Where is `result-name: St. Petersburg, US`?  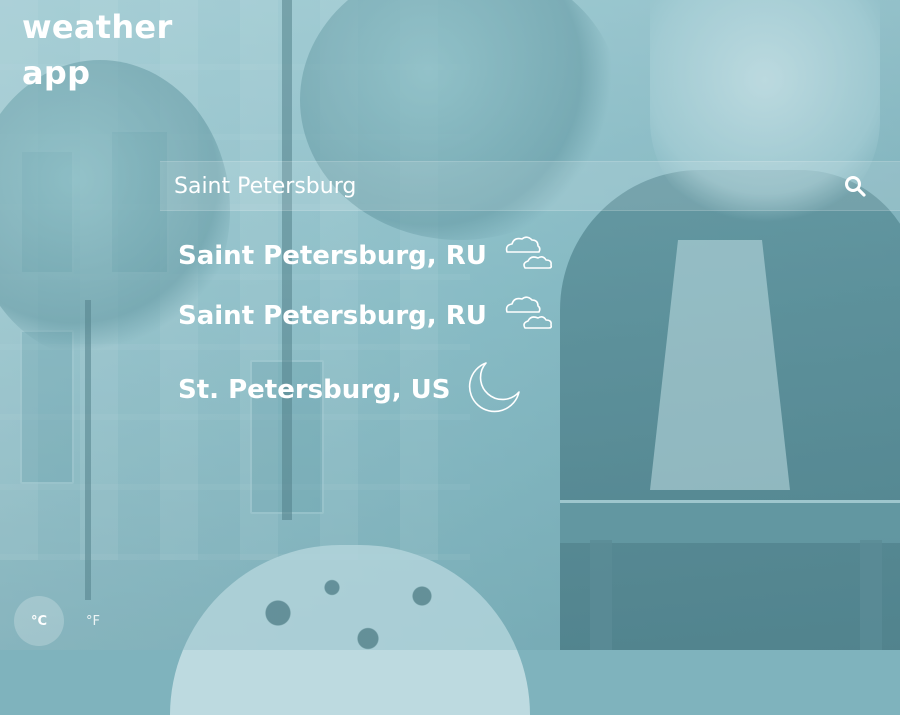 result-name: St. Petersburg, US is located at coordinates (314, 390).